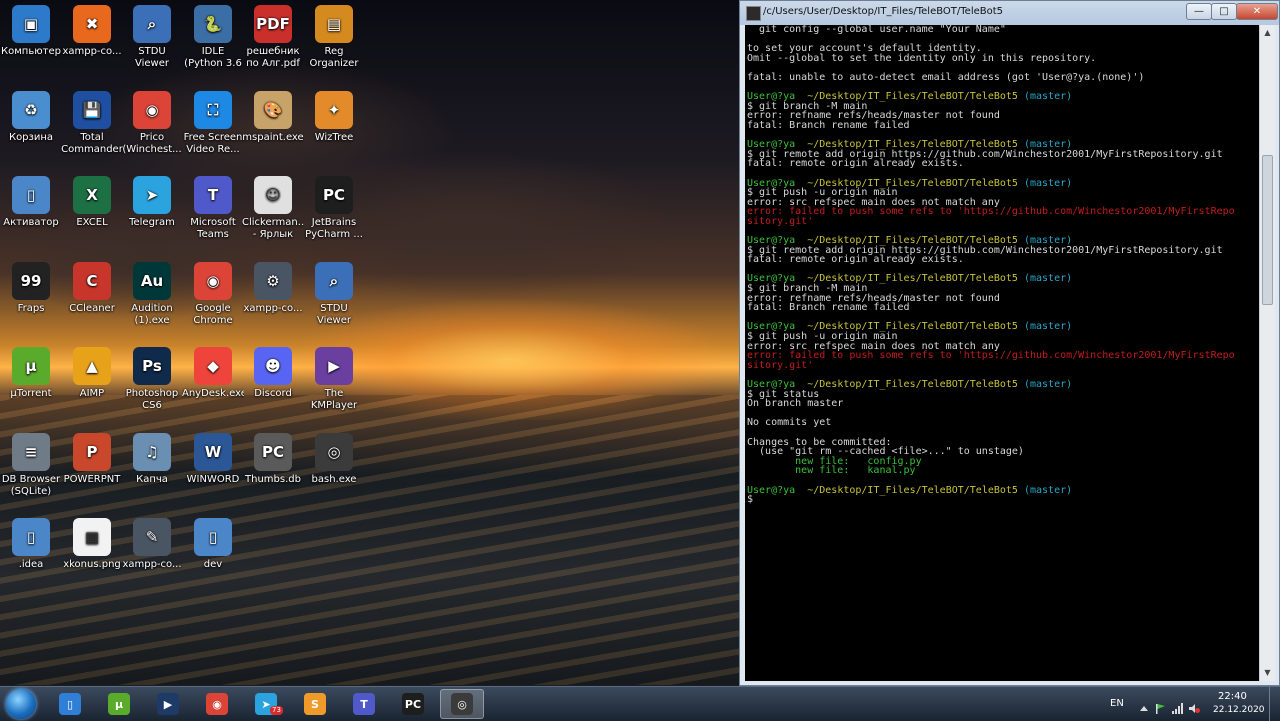 The height and width of the screenshot is (721, 1280). Describe the element at coordinates (1160, 706) in the screenshot. I see `action-center-flag-icon` at that location.